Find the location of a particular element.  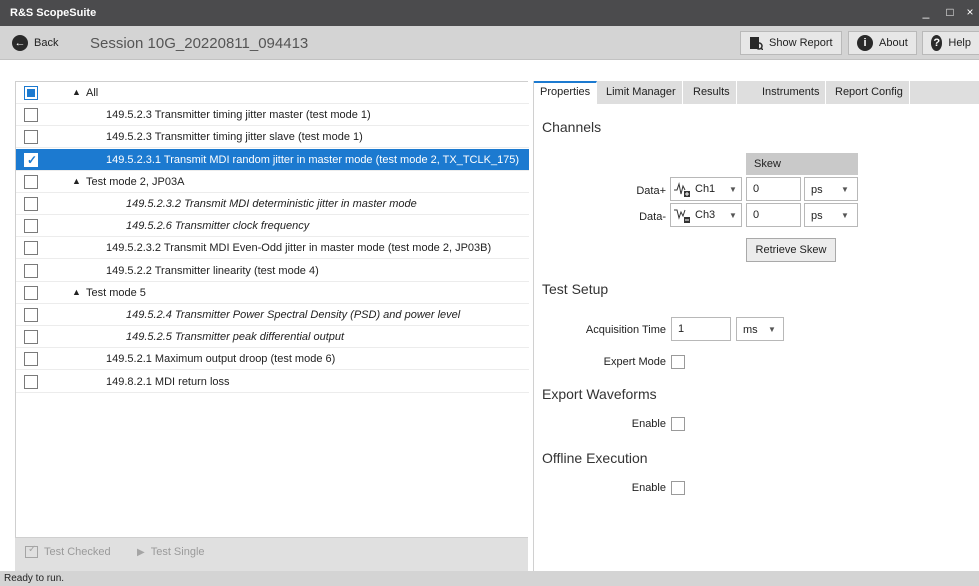

acquisition-time-unit-select: ms ▼ is located at coordinates (760, 329).